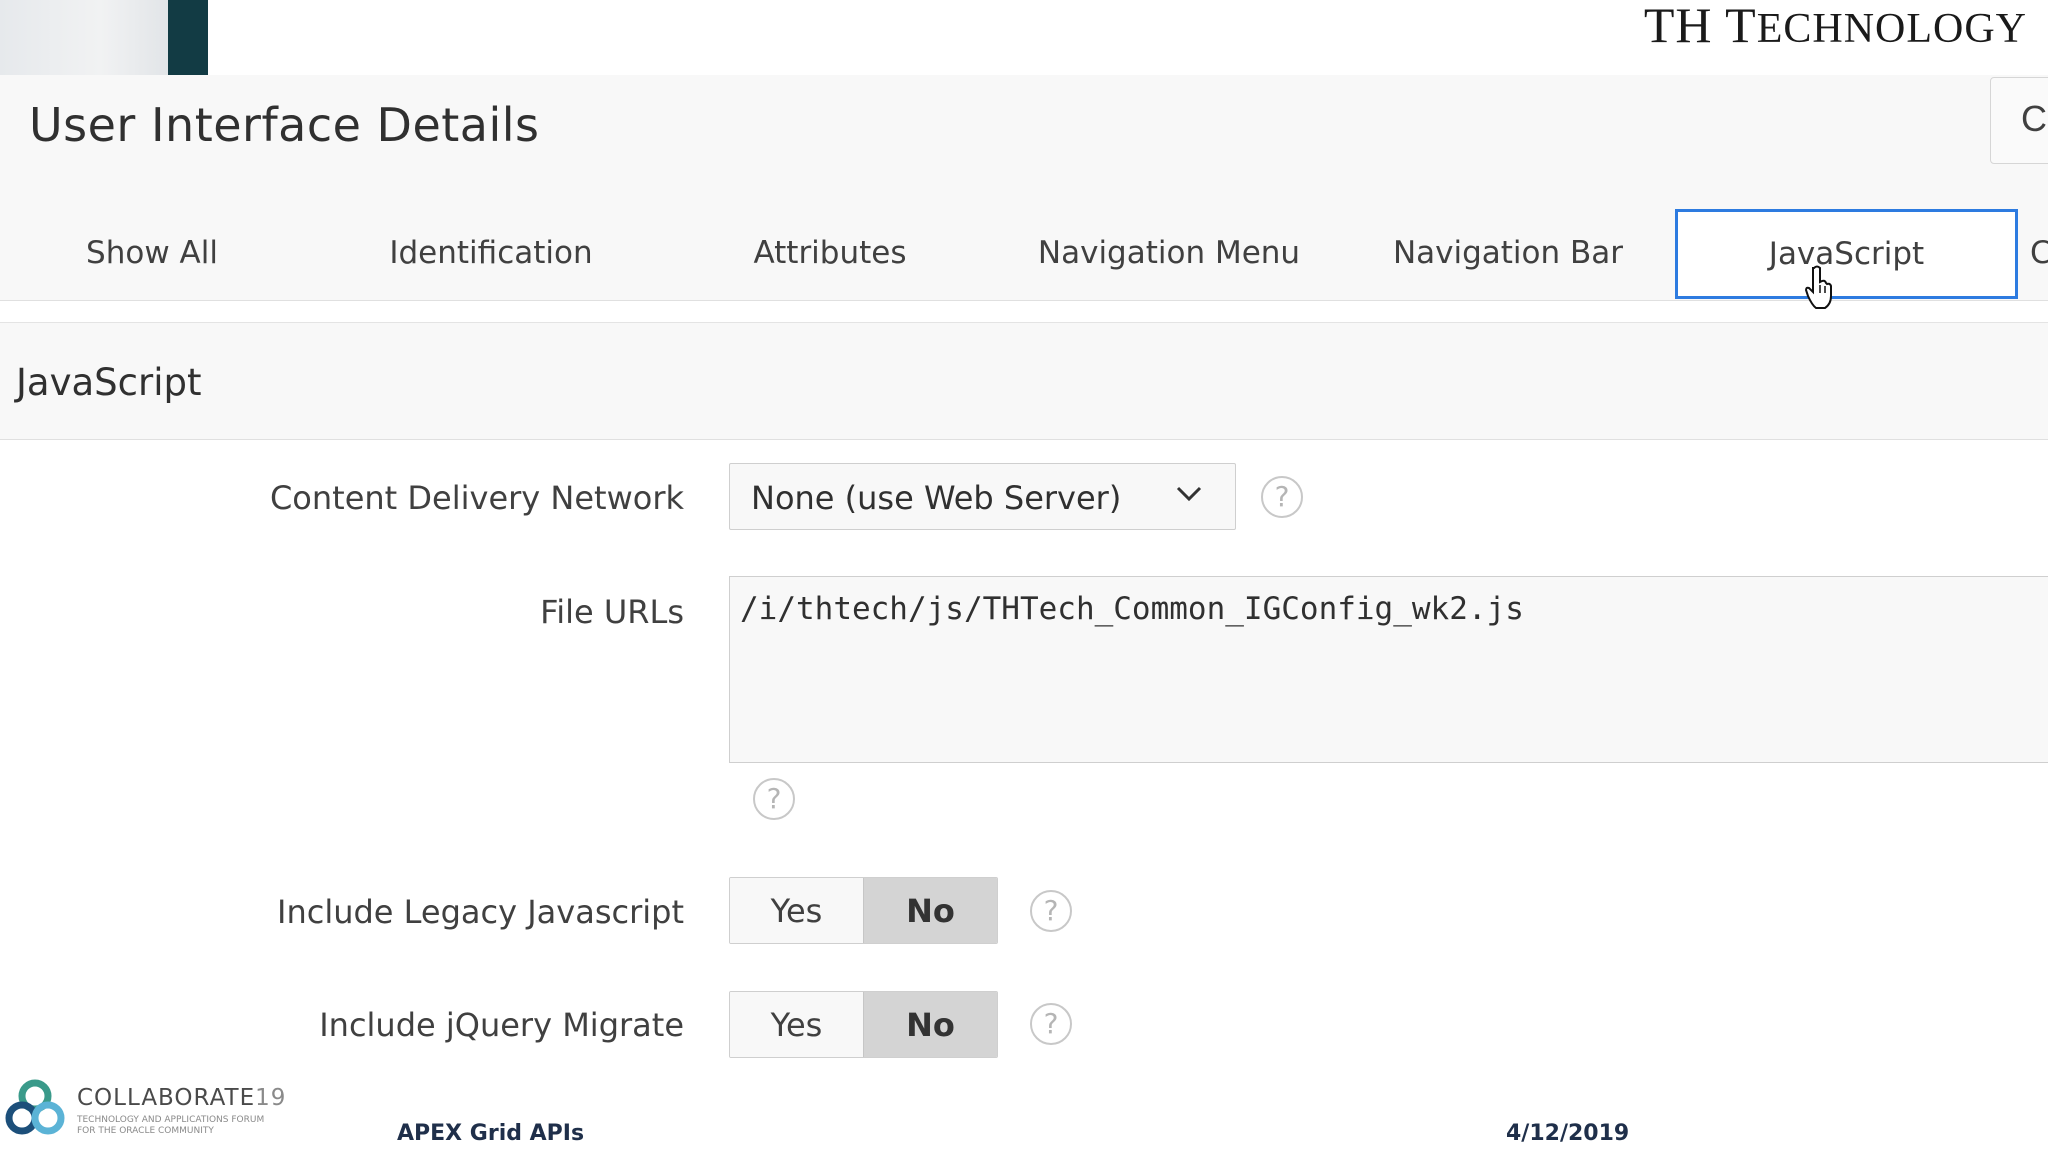  Describe the element at coordinates (1024, 37) in the screenshot. I see `top-banner: TH TECHNOLOGY` at that location.